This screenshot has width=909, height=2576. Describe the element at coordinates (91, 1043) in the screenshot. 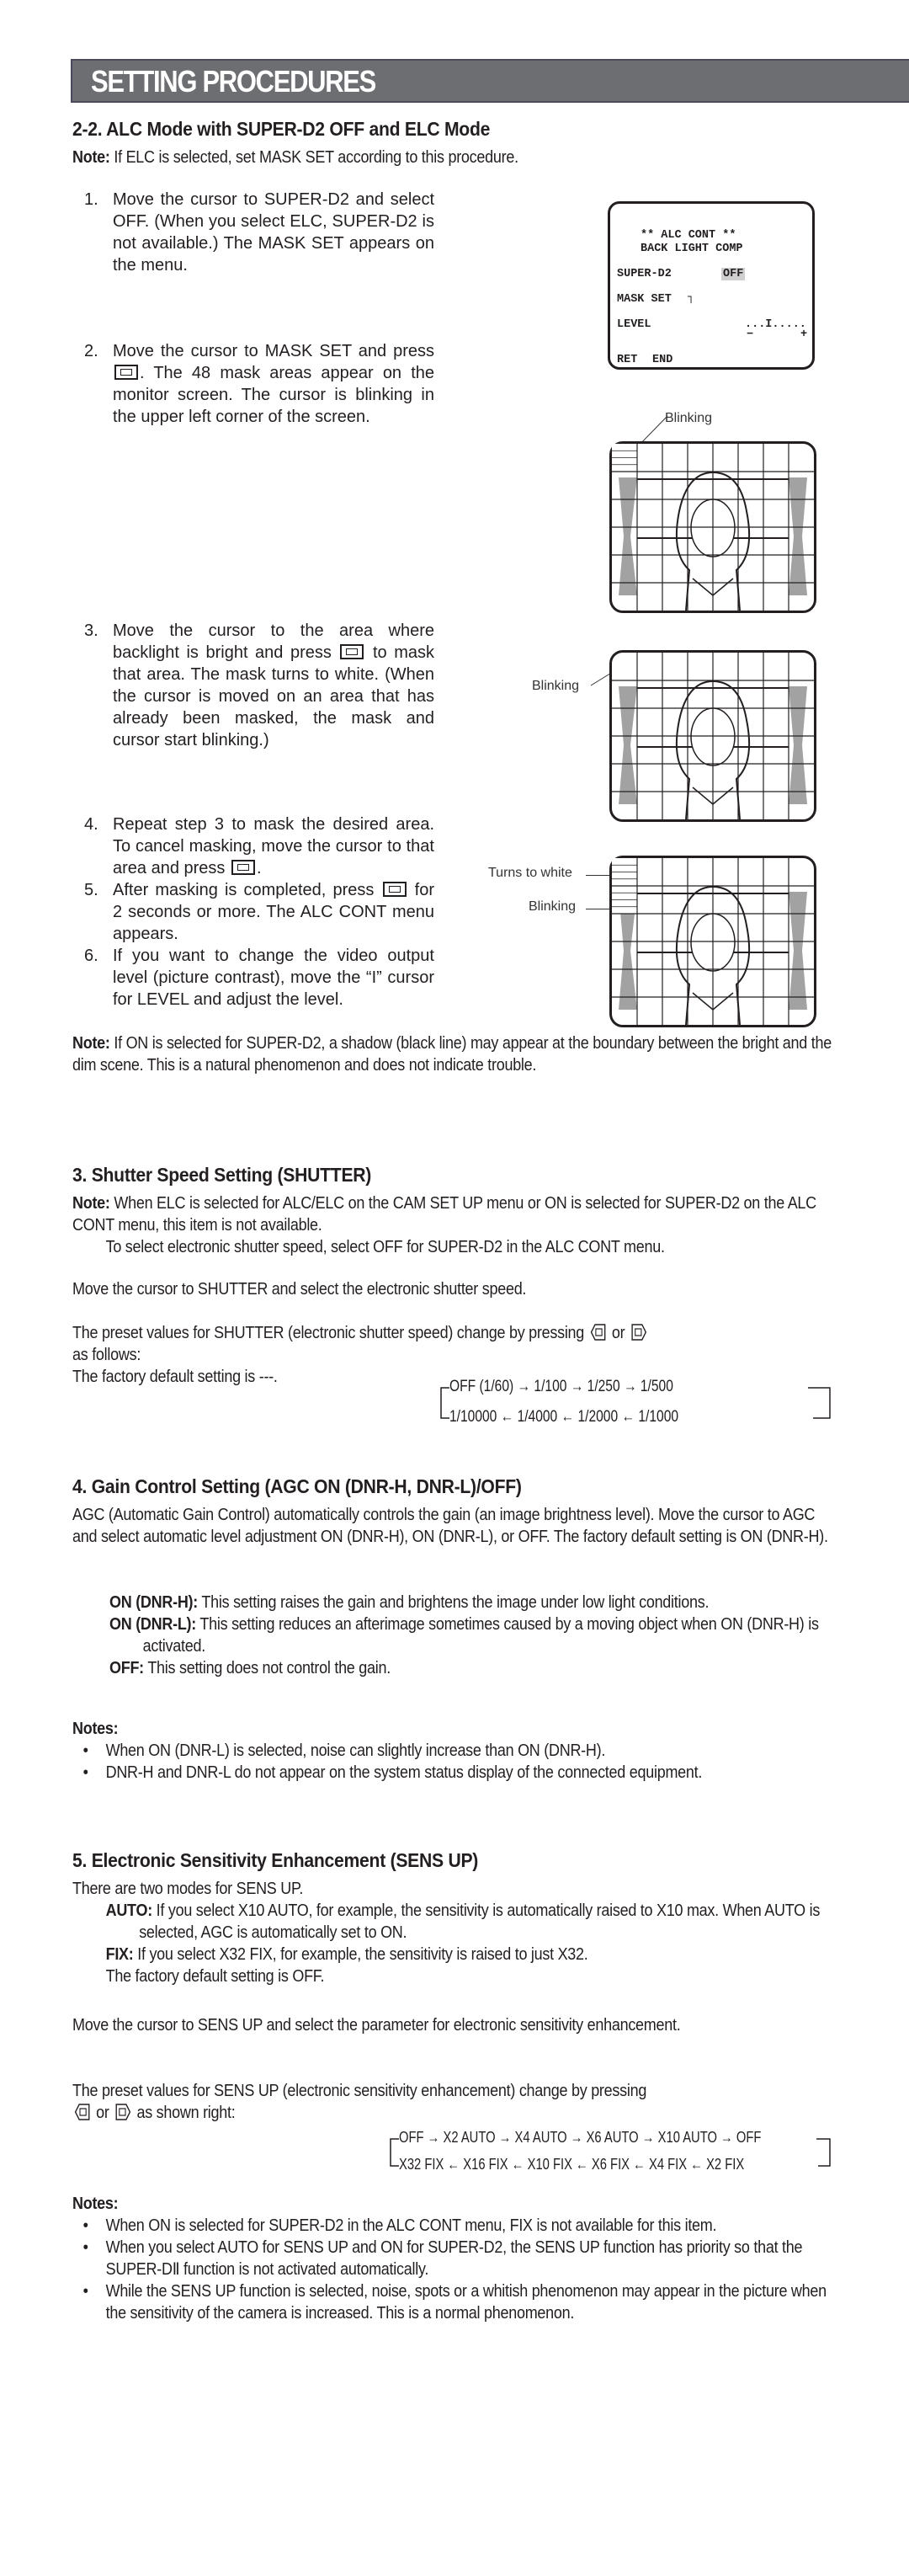

I see `note-label: Note:` at that location.